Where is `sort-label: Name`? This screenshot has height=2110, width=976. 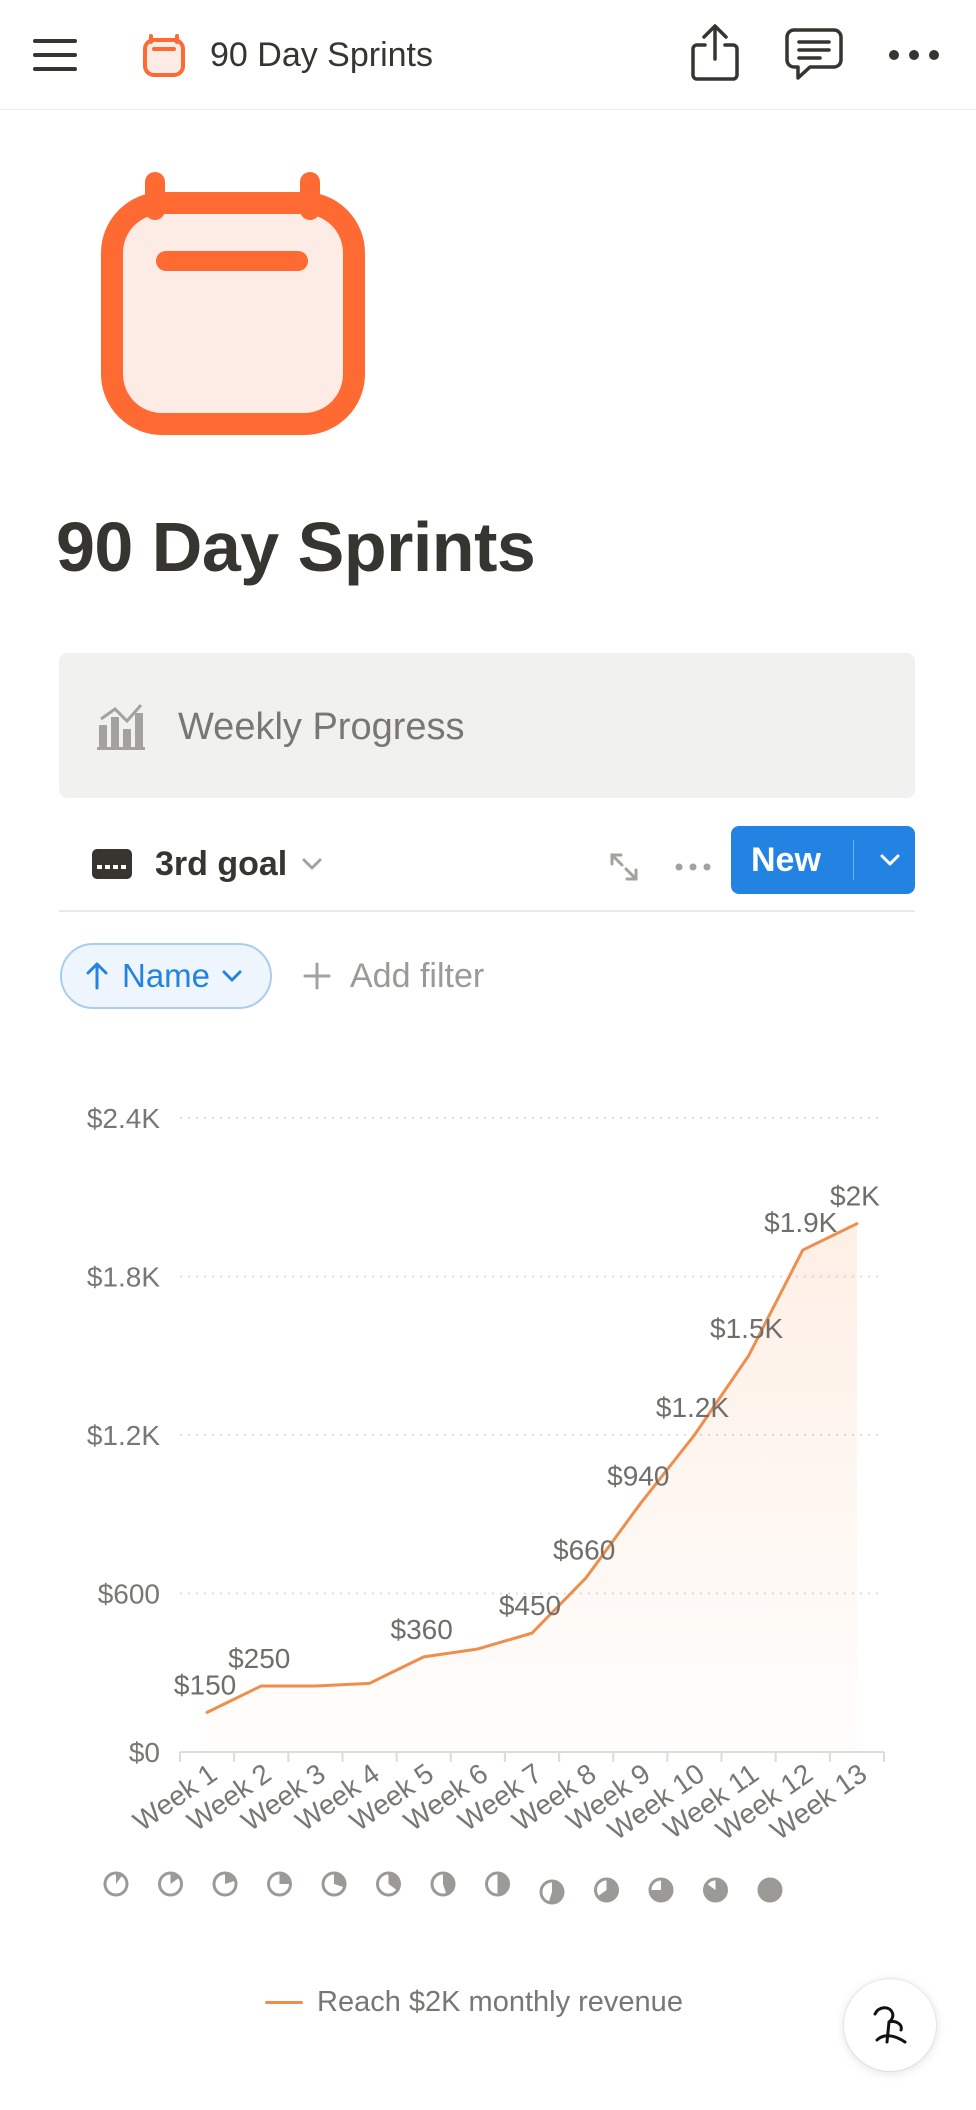
sort-label: Name is located at coordinates (166, 975).